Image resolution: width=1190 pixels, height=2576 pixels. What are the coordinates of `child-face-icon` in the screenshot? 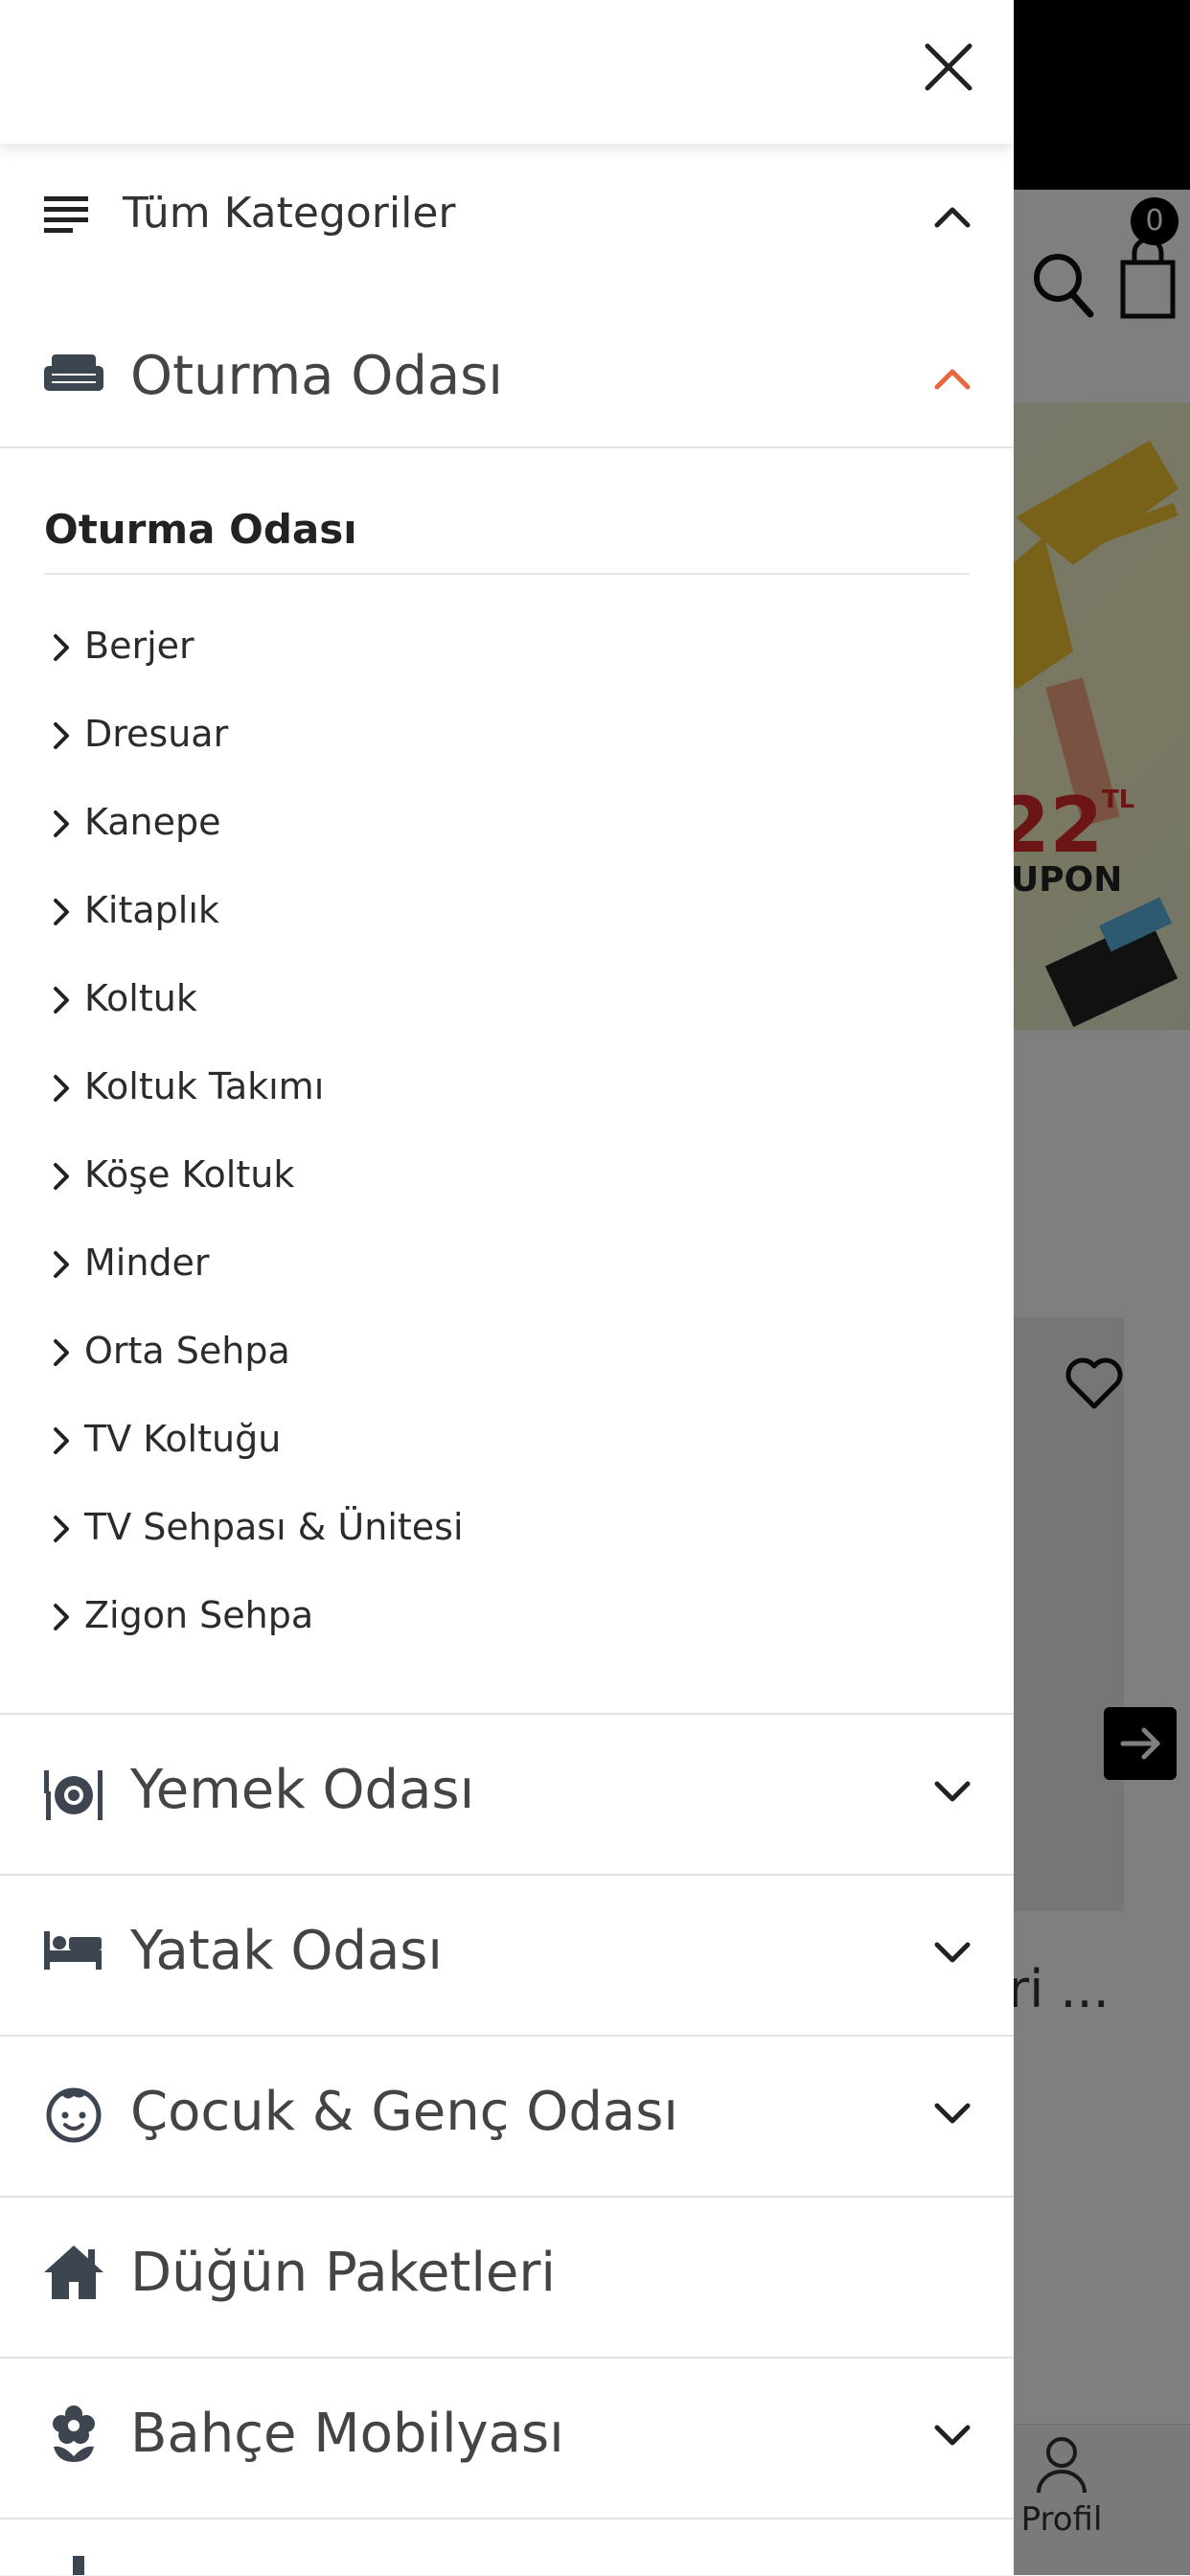 It's located at (74, 2115).